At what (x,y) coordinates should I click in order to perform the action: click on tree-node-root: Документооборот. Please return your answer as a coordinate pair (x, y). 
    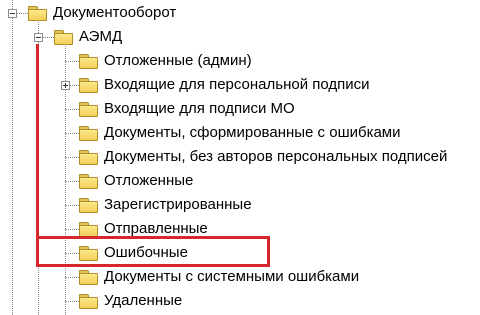
    Looking at the image, I should click on (102, 13).